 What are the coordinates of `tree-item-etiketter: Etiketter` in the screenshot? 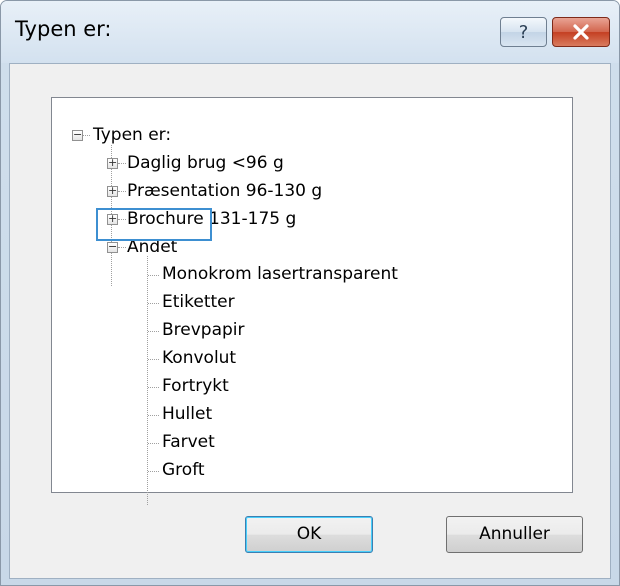 It's located at (198, 302).